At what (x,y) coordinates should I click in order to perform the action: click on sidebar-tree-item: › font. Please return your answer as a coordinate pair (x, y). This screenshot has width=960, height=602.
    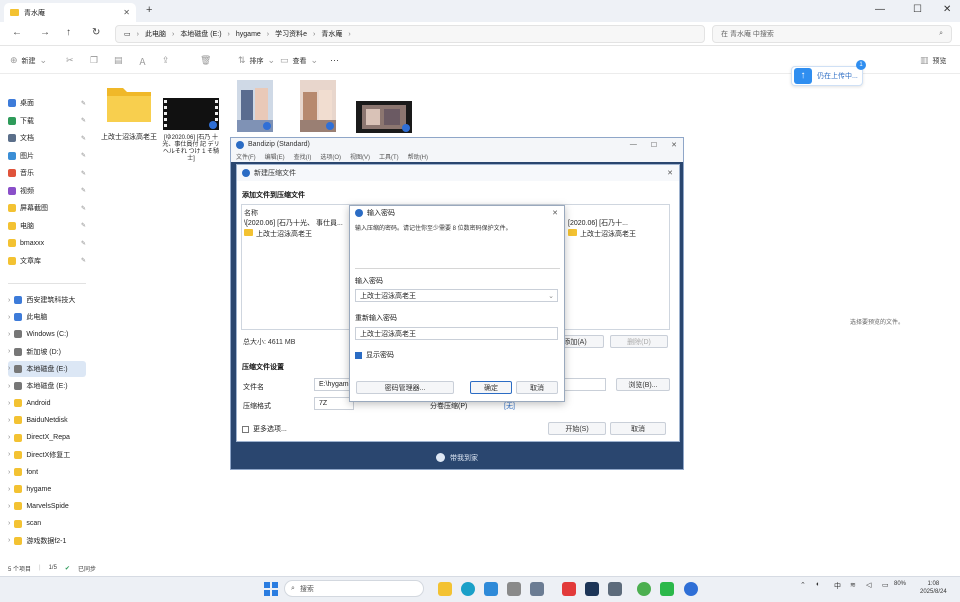
    Looking at the image, I should click on (47, 472).